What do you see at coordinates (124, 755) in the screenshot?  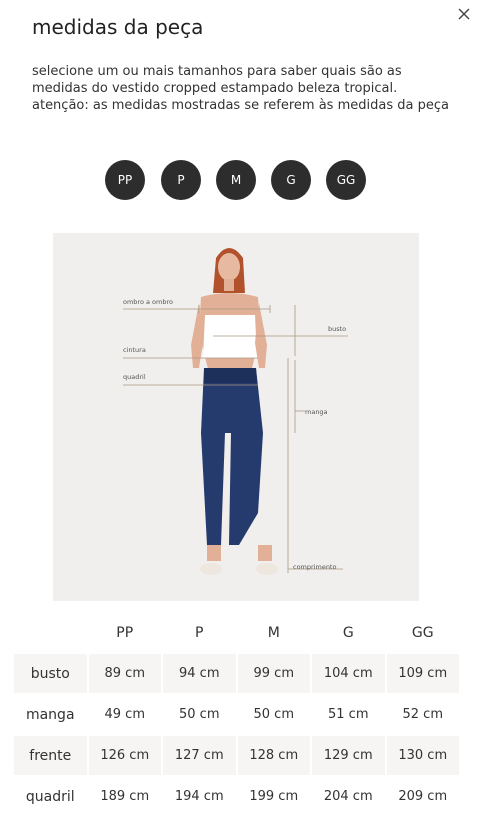 I see `table-cell: 126 cm` at bounding box center [124, 755].